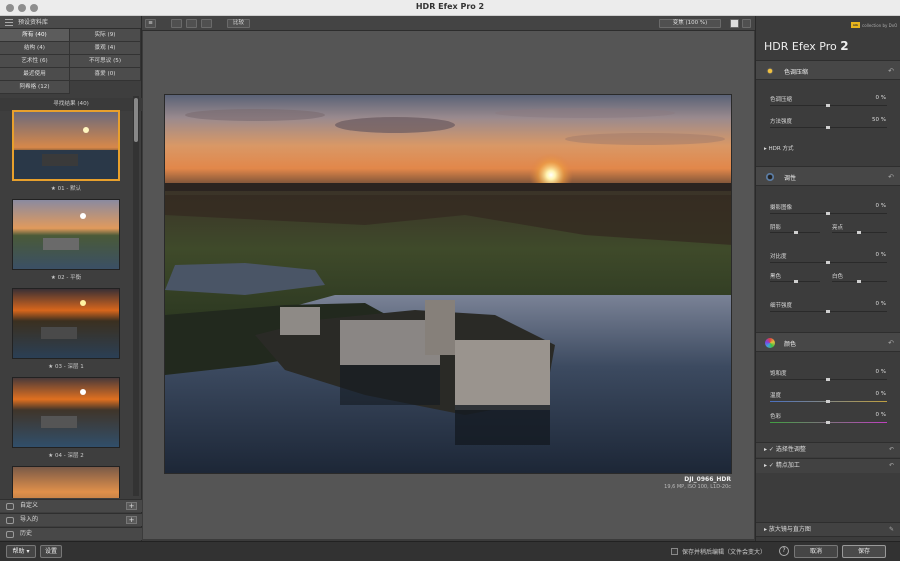 The image size is (900, 561). Describe the element at coordinates (35, 48) in the screenshot. I see `category-structure: 结构 (4)` at that location.